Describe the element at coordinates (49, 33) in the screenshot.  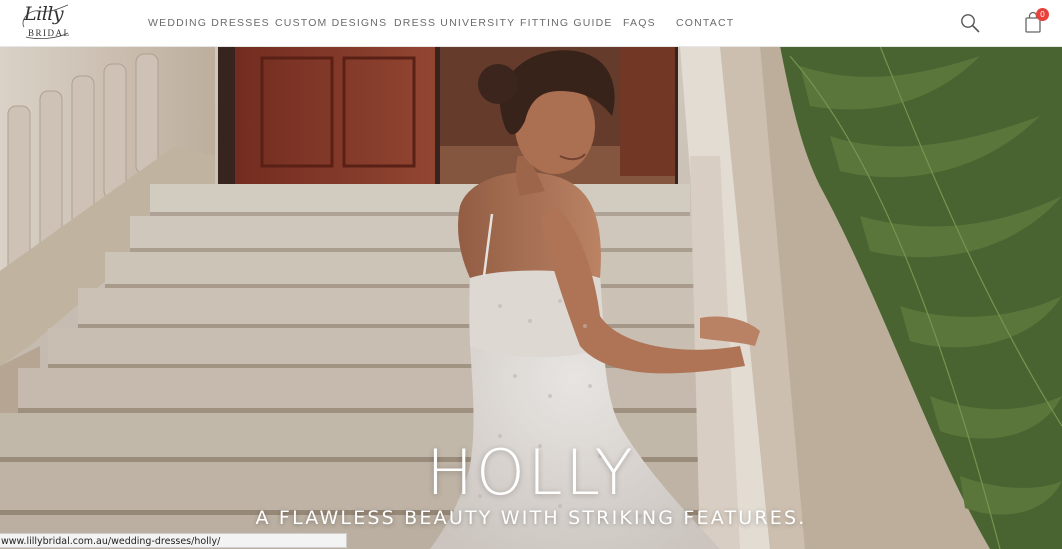
I see `logo-sub-text: BRIDAL` at that location.